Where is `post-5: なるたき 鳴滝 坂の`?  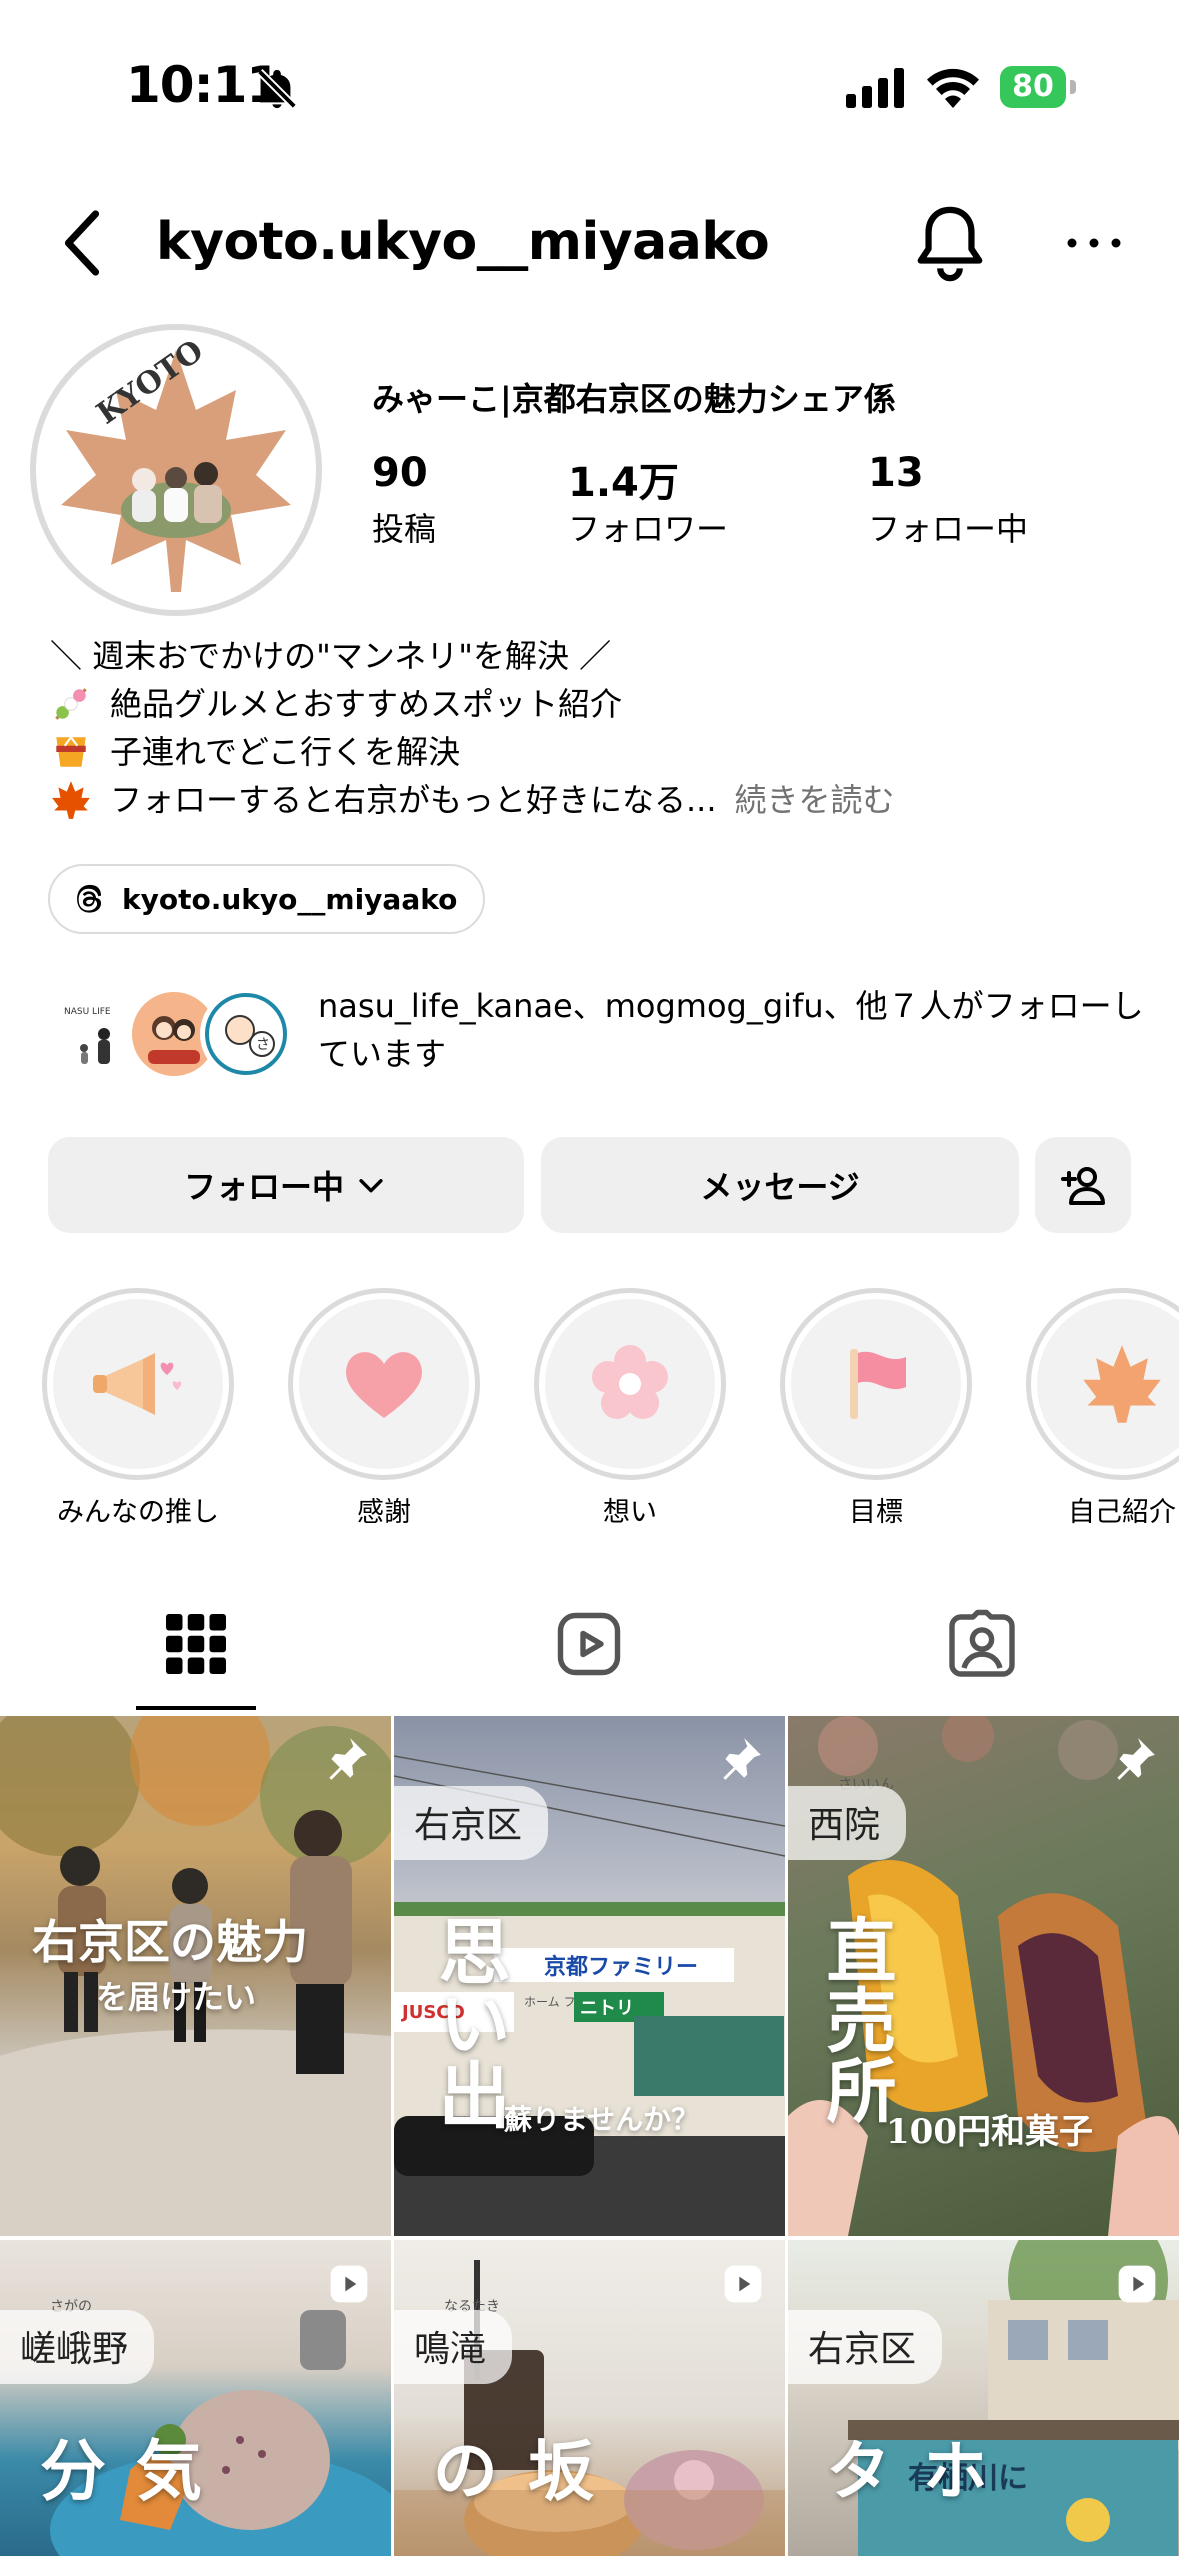 post-5: なるたき 鳴滝 坂の is located at coordinates (589, 2398).